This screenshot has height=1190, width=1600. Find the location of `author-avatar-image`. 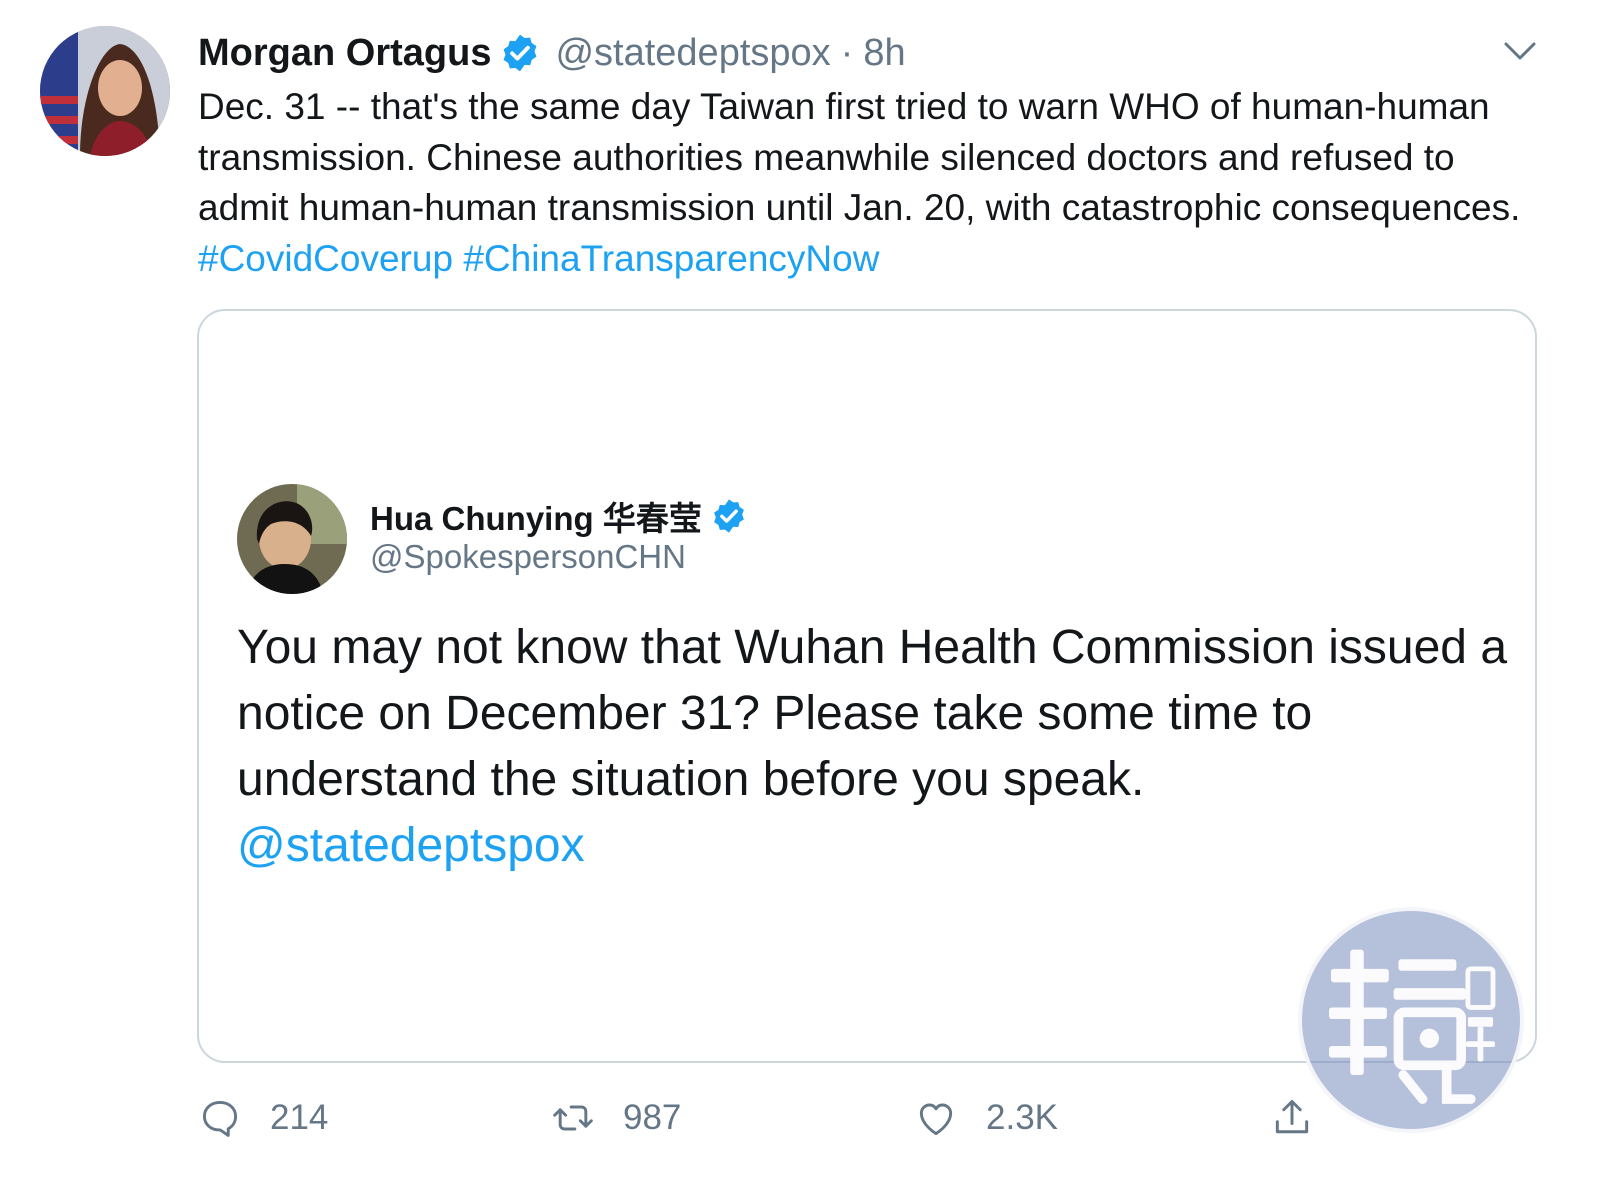

author-avatar-image is located at coordinates (105, 91).